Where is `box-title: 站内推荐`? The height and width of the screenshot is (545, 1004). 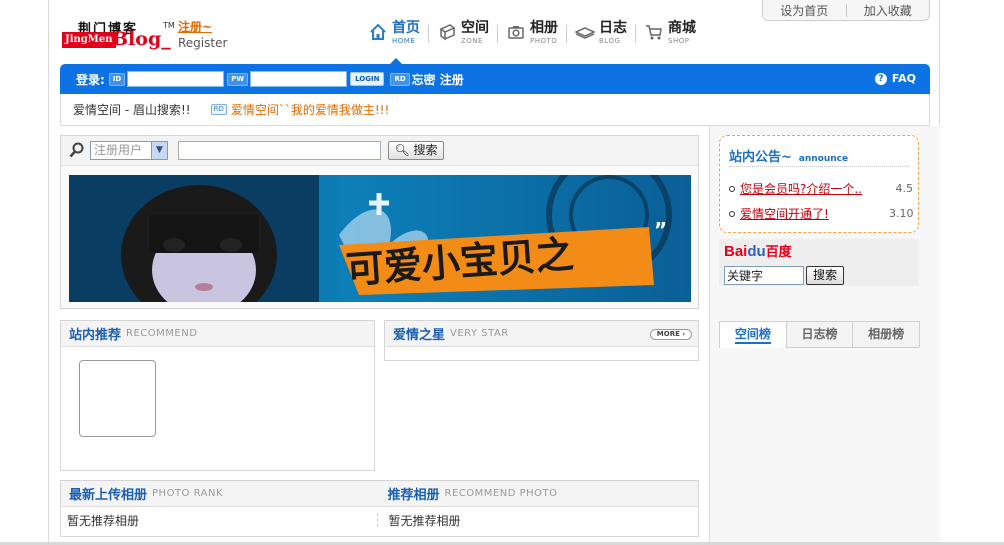
box-title: 站内推荐 is located at coordinates (95, 335).